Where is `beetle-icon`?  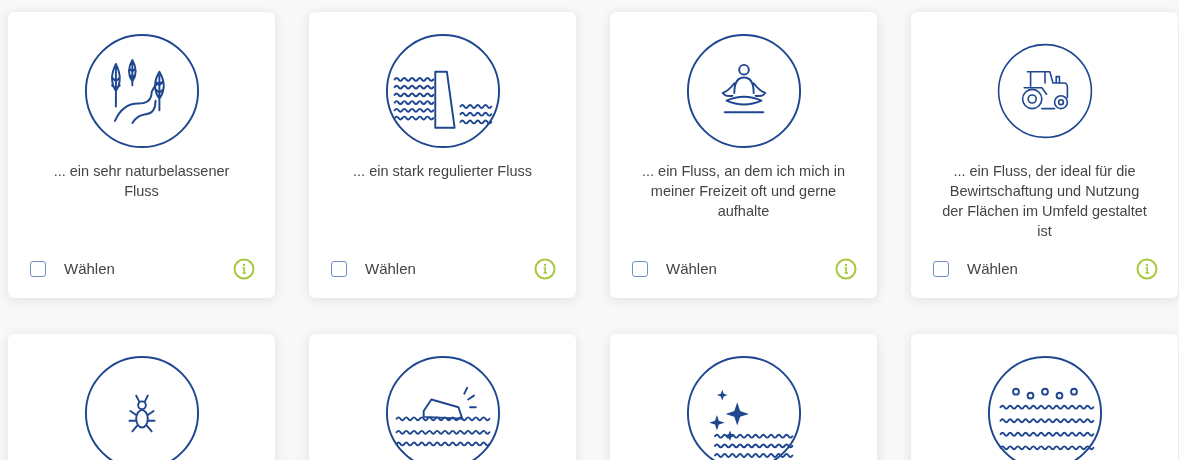 beetle-icon is located at coordinates (141, 407).